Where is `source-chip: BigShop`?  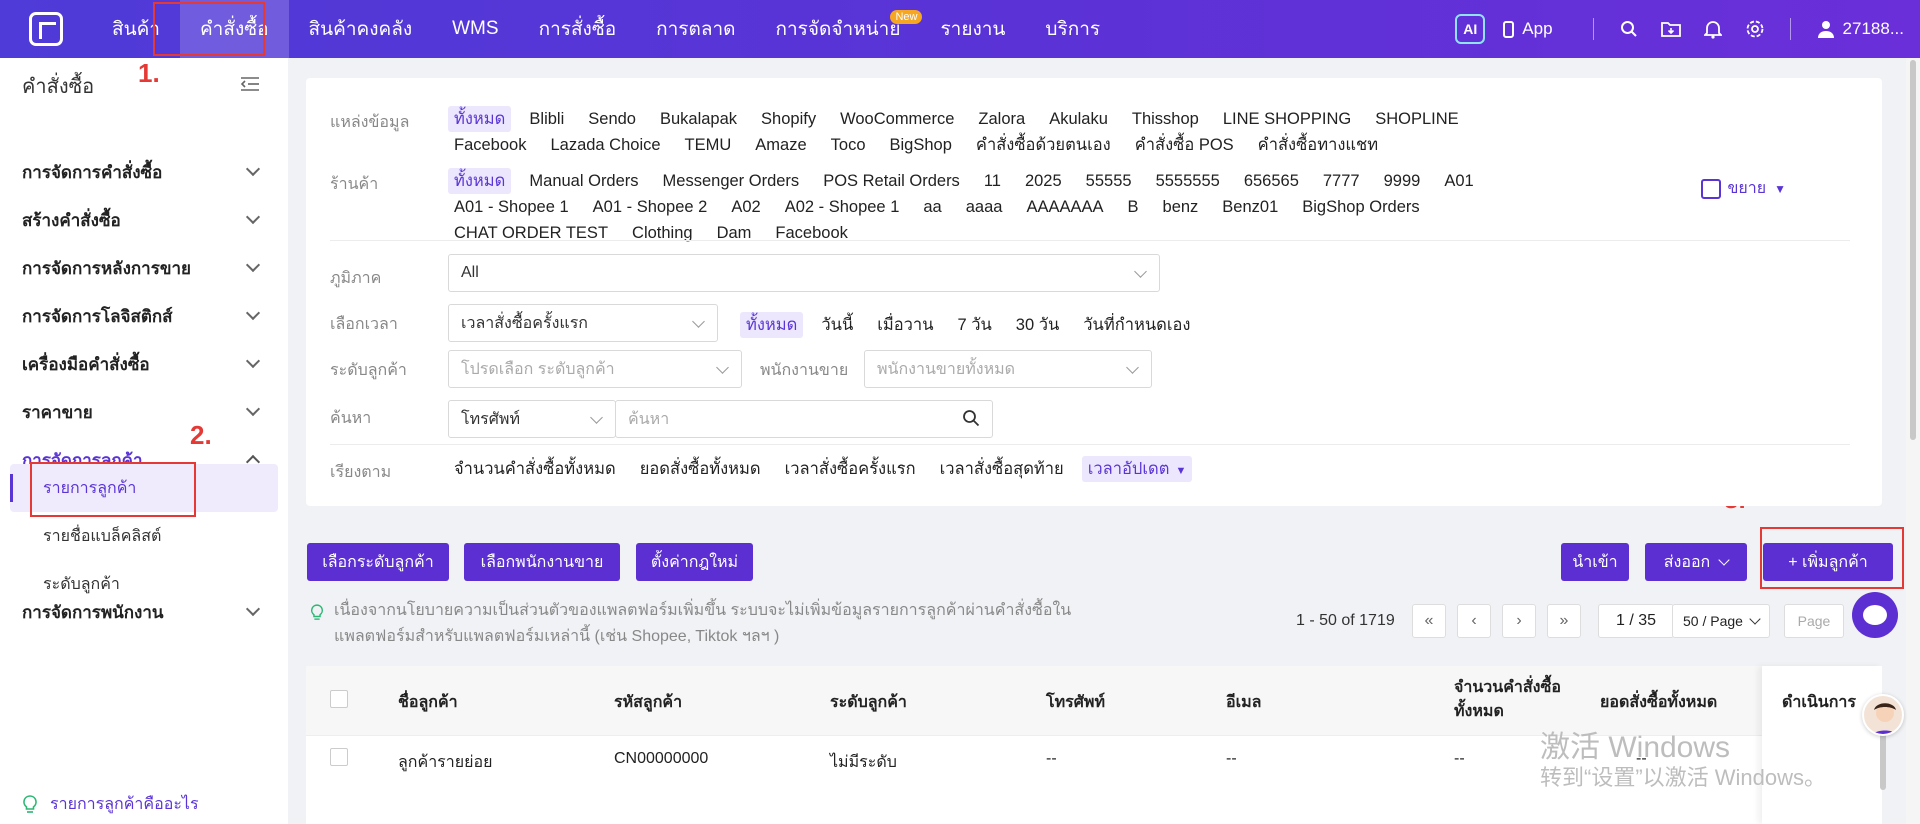
source-chip: BigShop is located at coordinates (921, 145).